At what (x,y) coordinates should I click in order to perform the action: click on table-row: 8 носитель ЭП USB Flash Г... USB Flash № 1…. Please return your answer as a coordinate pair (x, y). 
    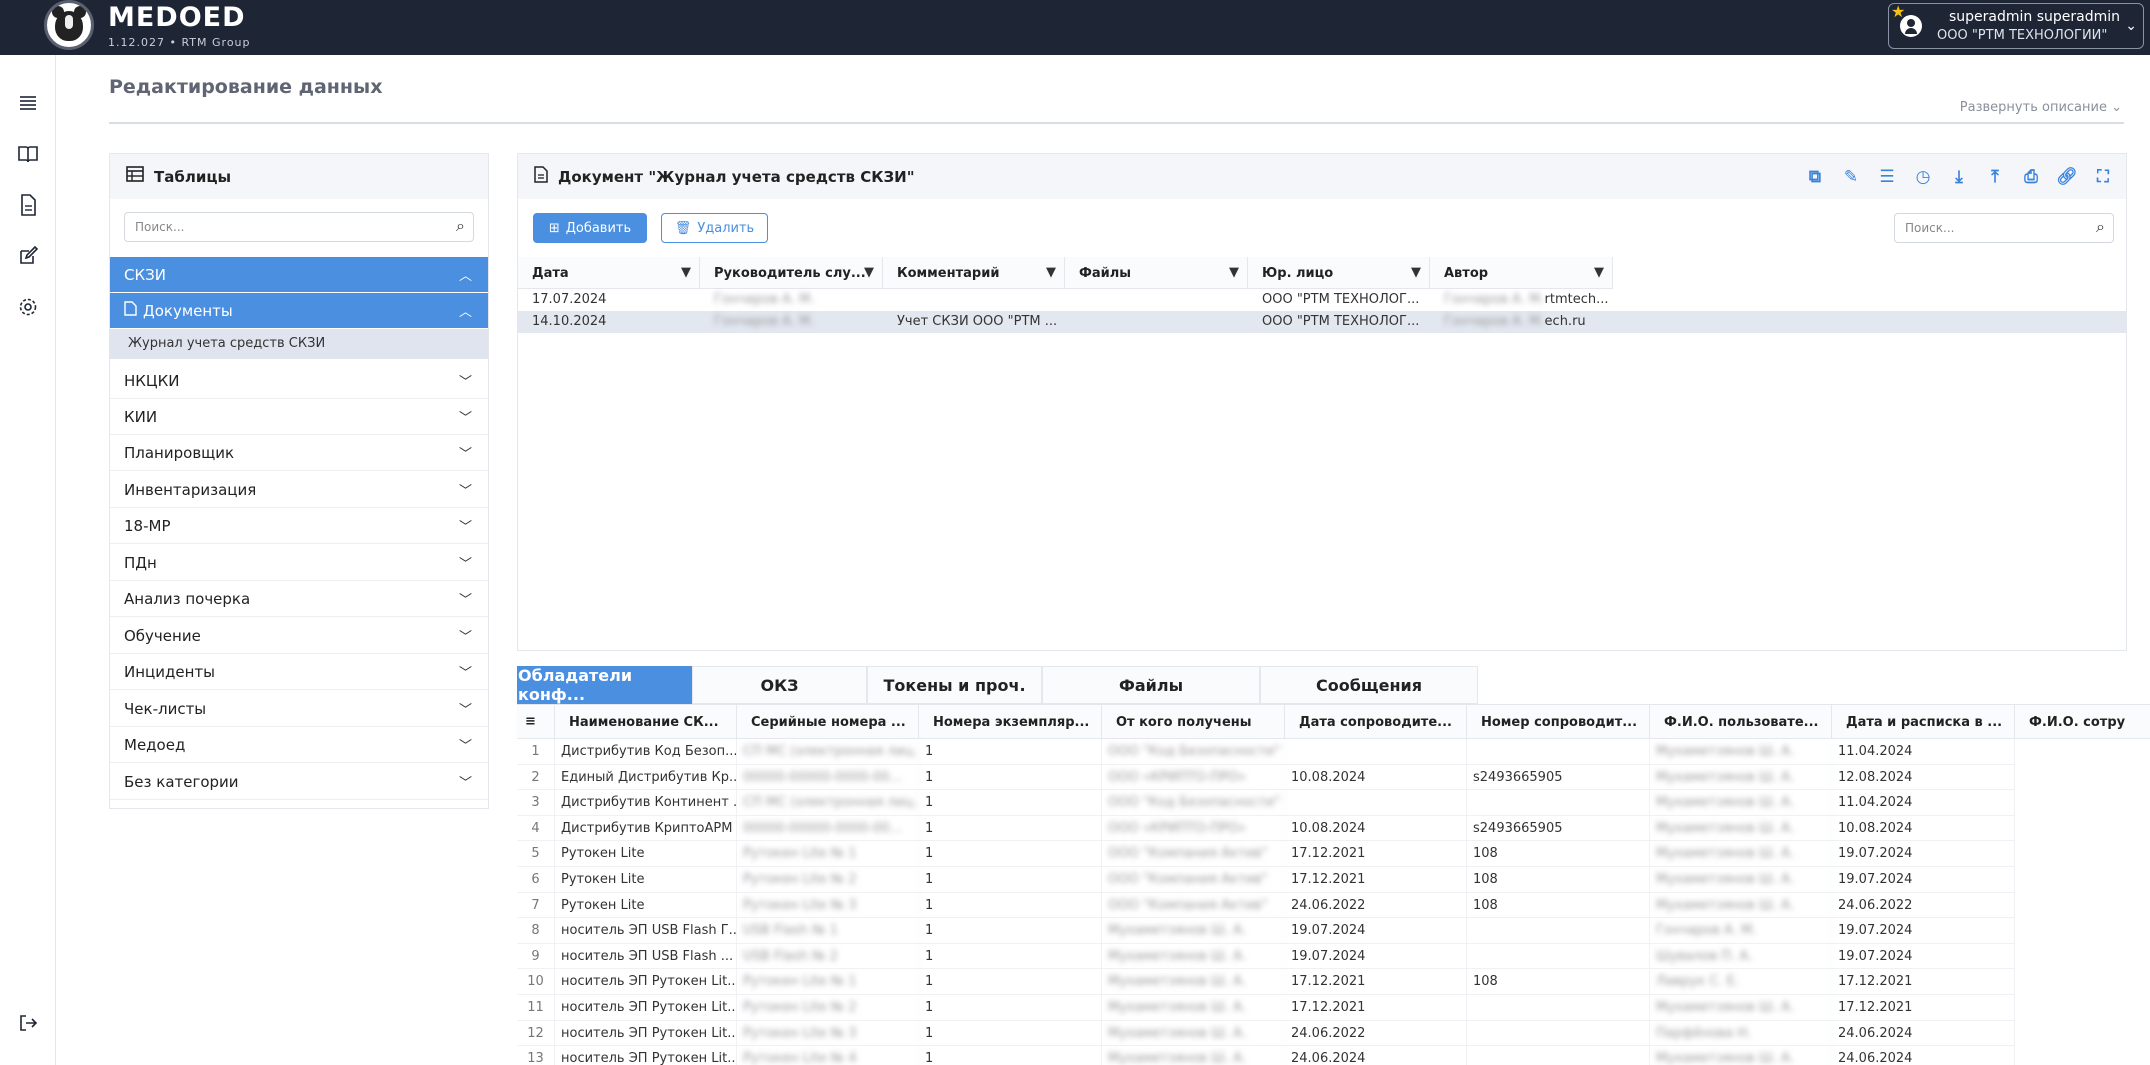
    Looking at the image, I should click on (1266, 931).